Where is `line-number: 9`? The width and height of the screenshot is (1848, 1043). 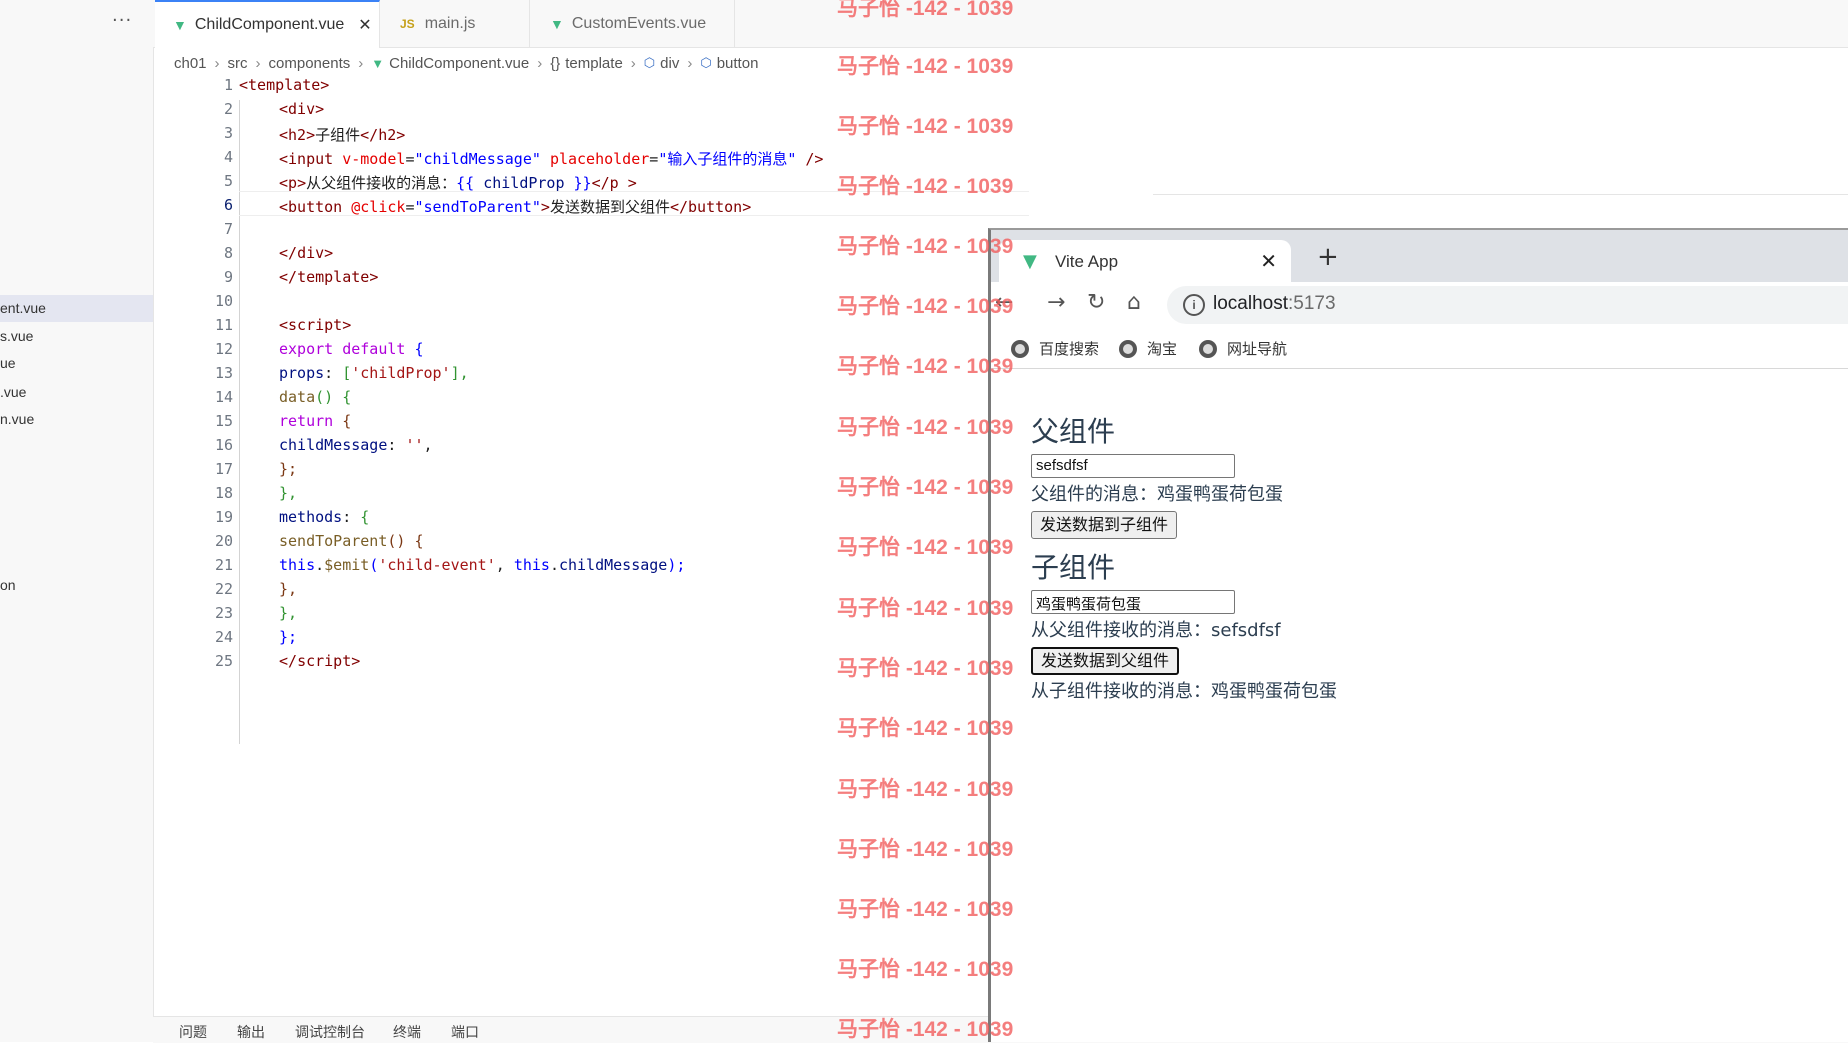 line-number: 9 is located at coordinates (228, 277).